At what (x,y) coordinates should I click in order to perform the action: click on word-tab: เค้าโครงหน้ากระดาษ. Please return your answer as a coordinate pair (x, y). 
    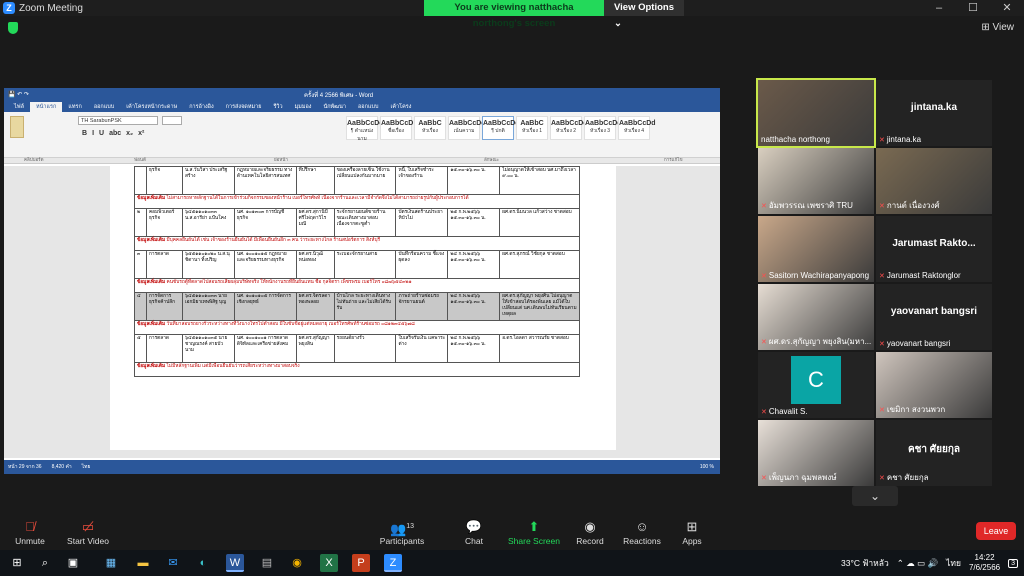
    Looking at the image, I should click on (151, 107).